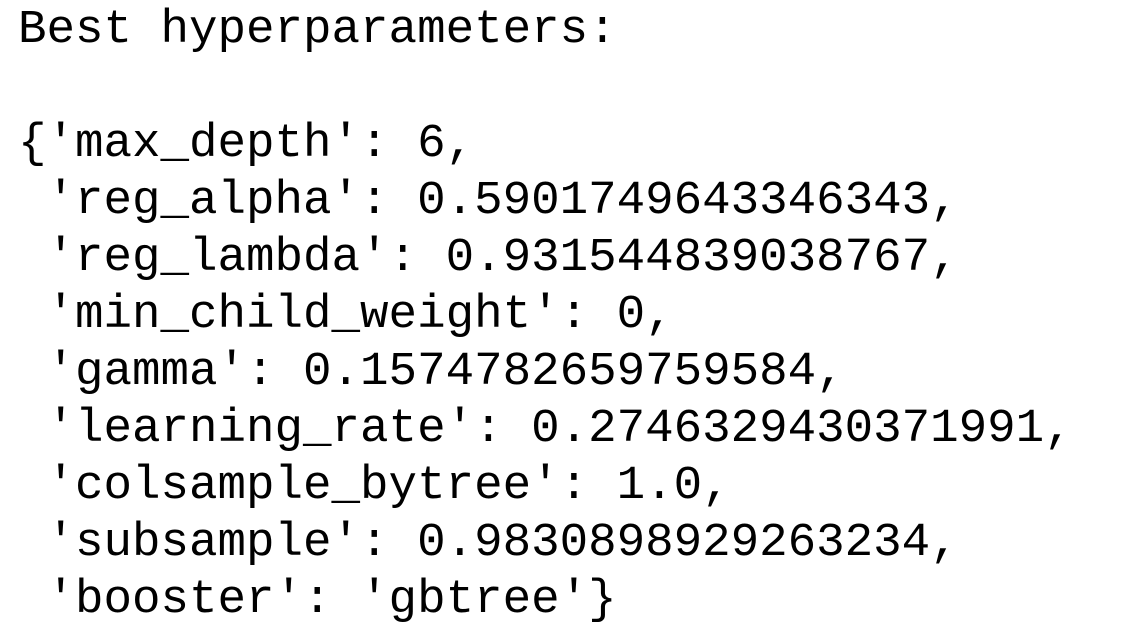 The image size is (1132, 644). What do you see at coordinates (488, 543) in the screenshot?
I see `param-line: 'subsample': 0.9830898929263234,` at bounding box center [488, 543].